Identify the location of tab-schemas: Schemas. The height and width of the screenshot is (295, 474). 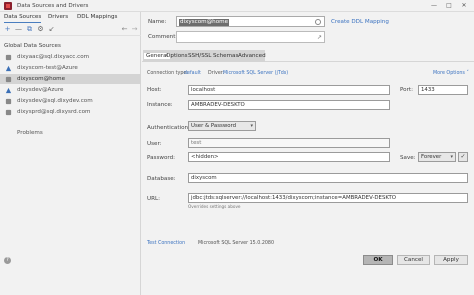
(225, 56).